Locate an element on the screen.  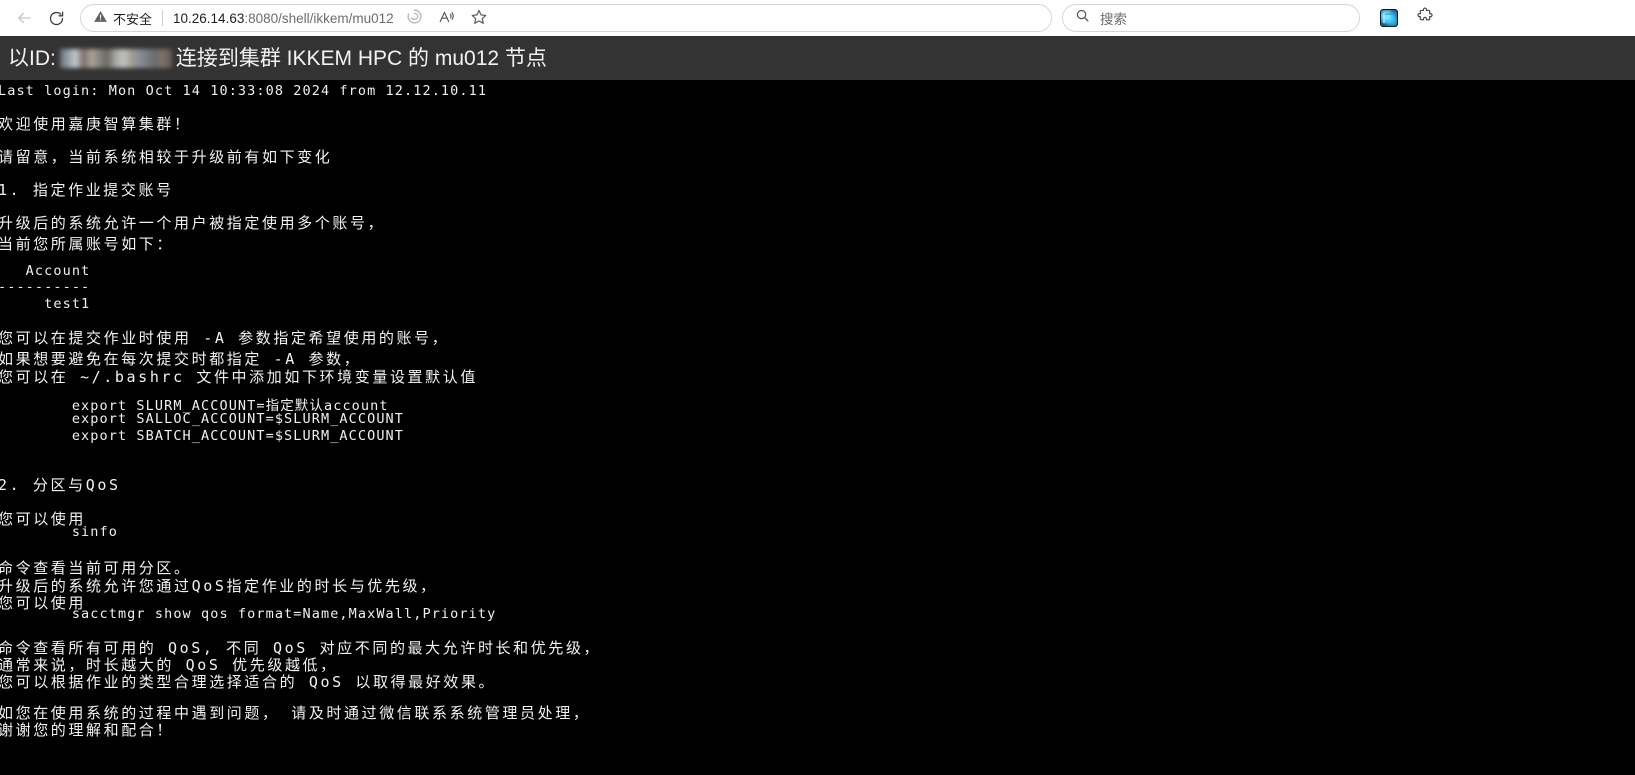
back-arrow-icon is located at coordinates (24, 18).